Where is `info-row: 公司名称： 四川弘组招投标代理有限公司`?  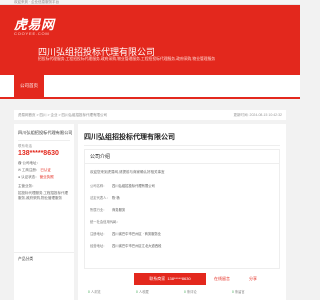 info-row: 公司名称： 四川弘组招投标代理有限公司 is located at coordinates (122, 185).